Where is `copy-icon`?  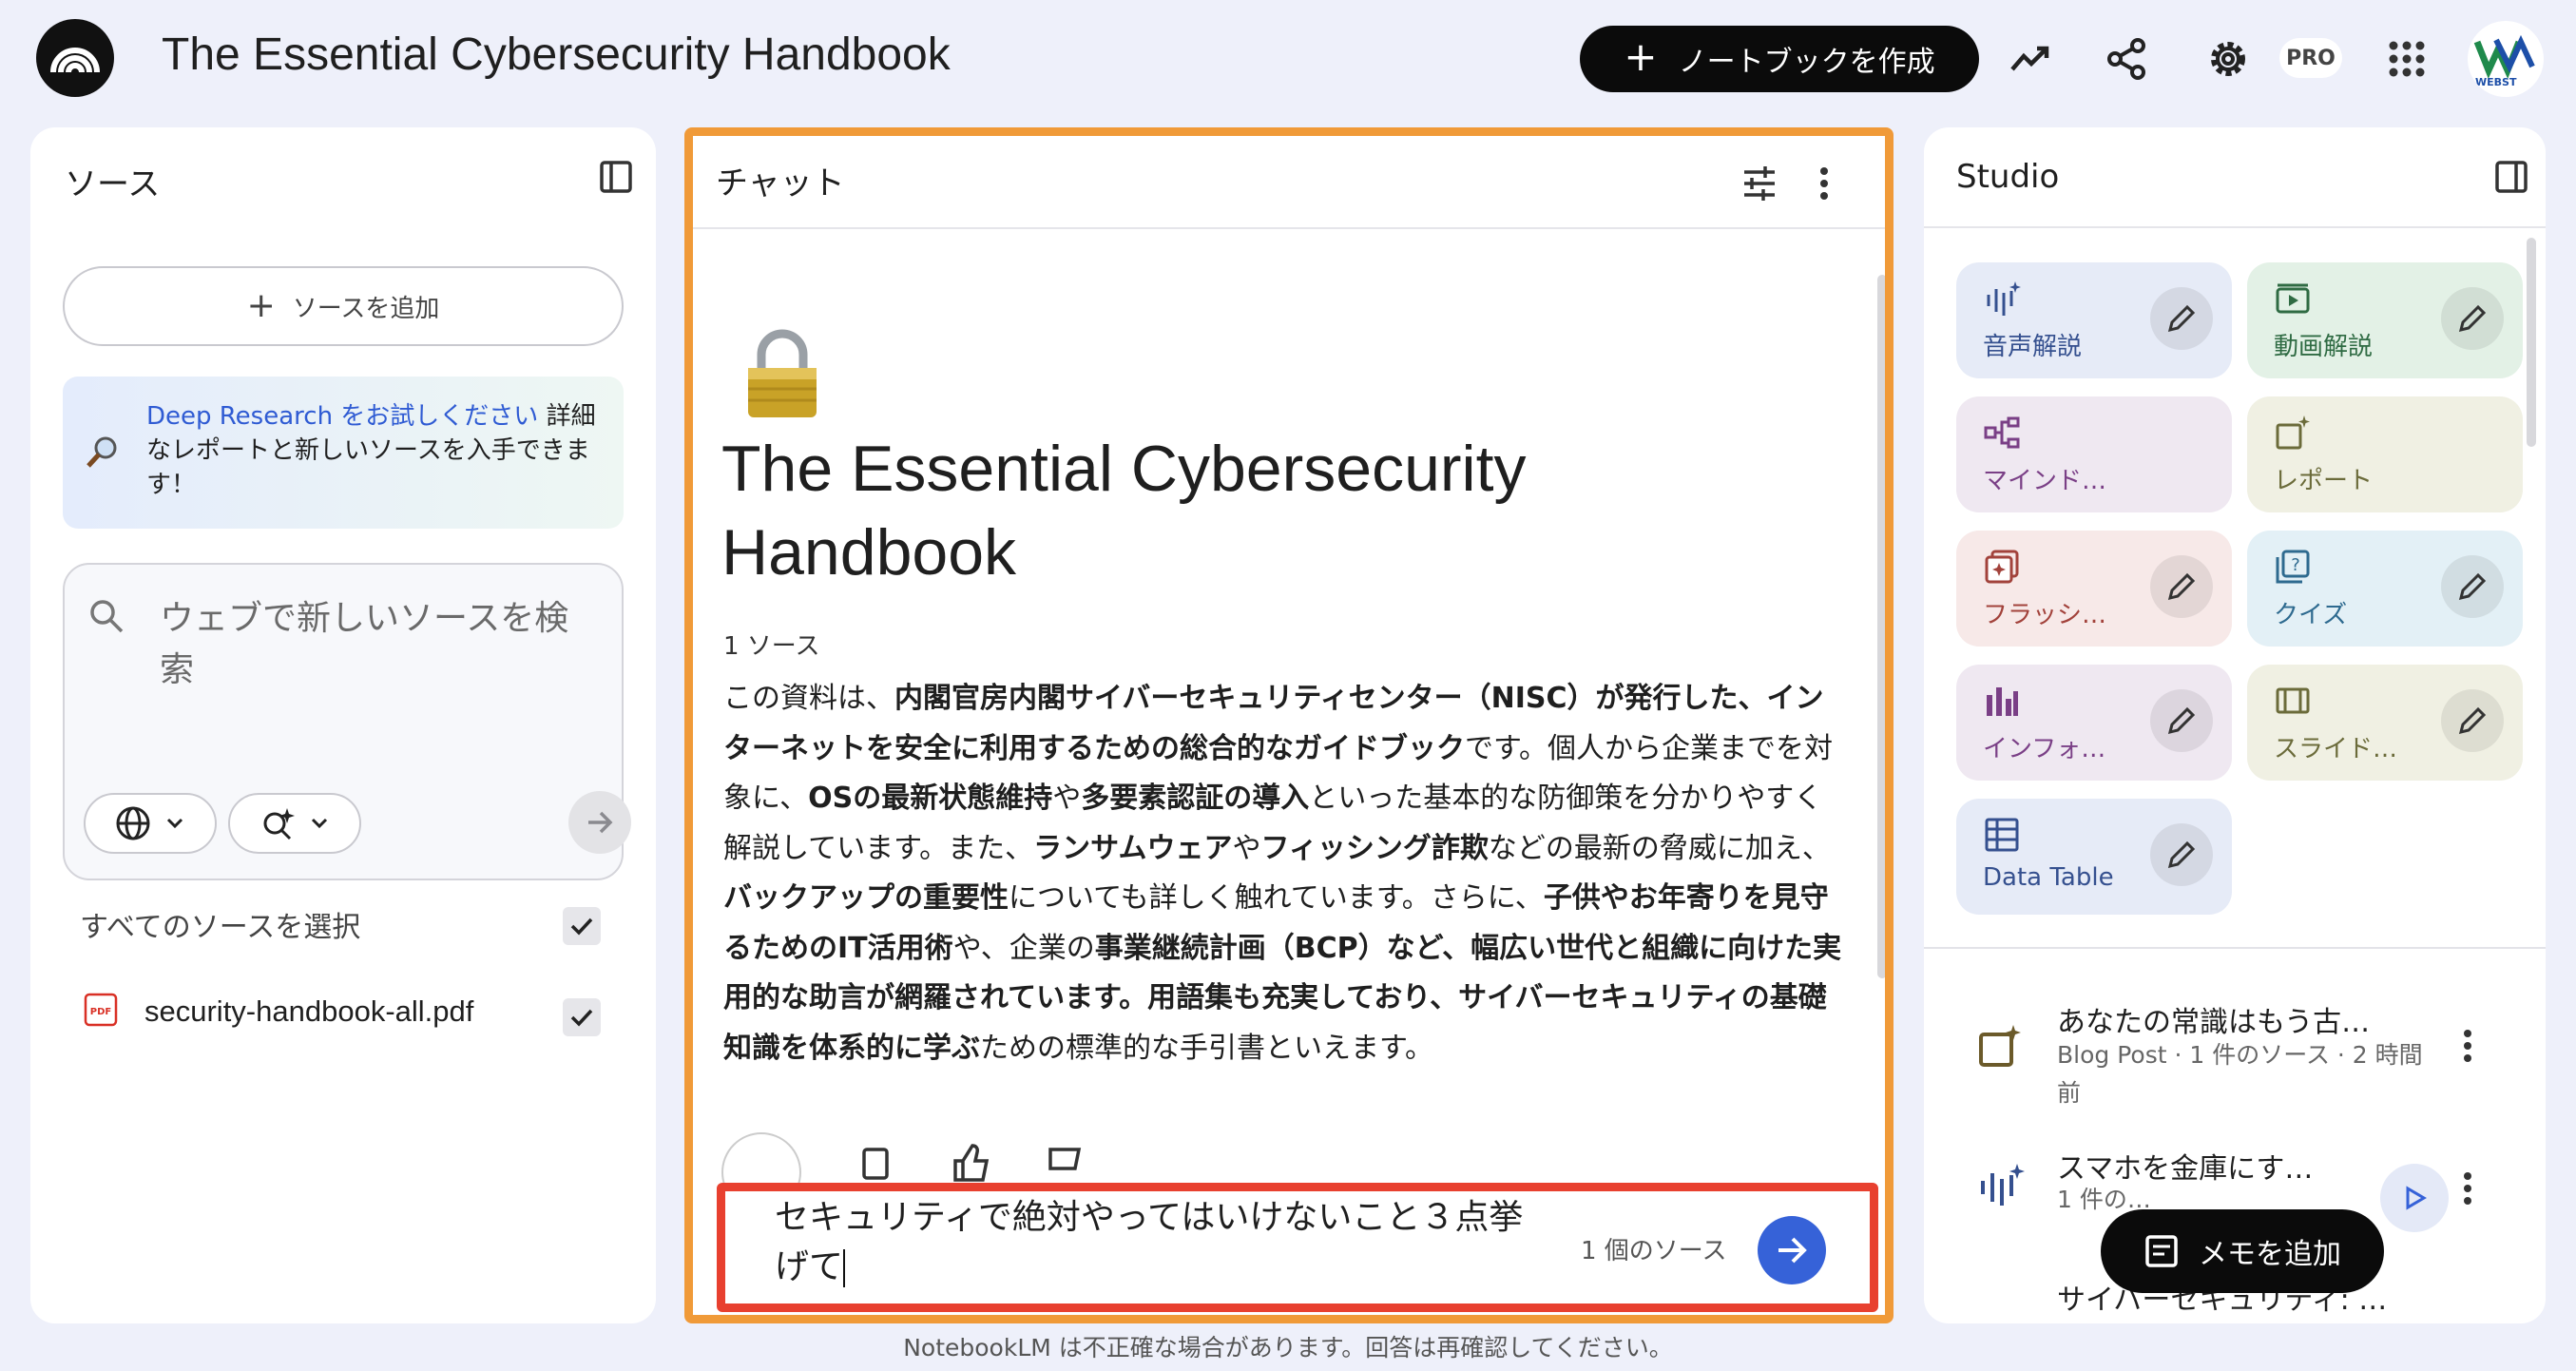 copy-icon is located at coordinates (874, 1167).